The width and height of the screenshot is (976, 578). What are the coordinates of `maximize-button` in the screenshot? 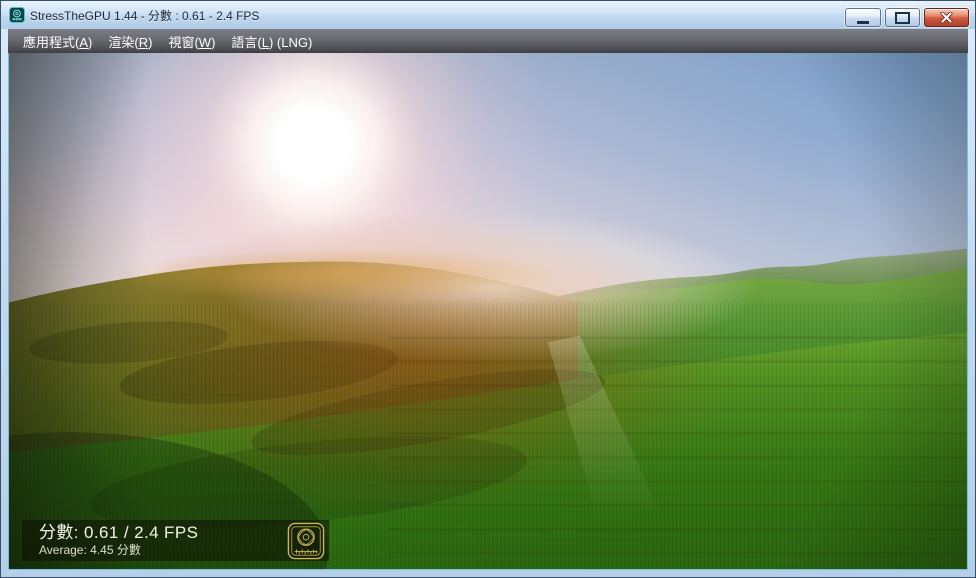 It's located at (902, 17).